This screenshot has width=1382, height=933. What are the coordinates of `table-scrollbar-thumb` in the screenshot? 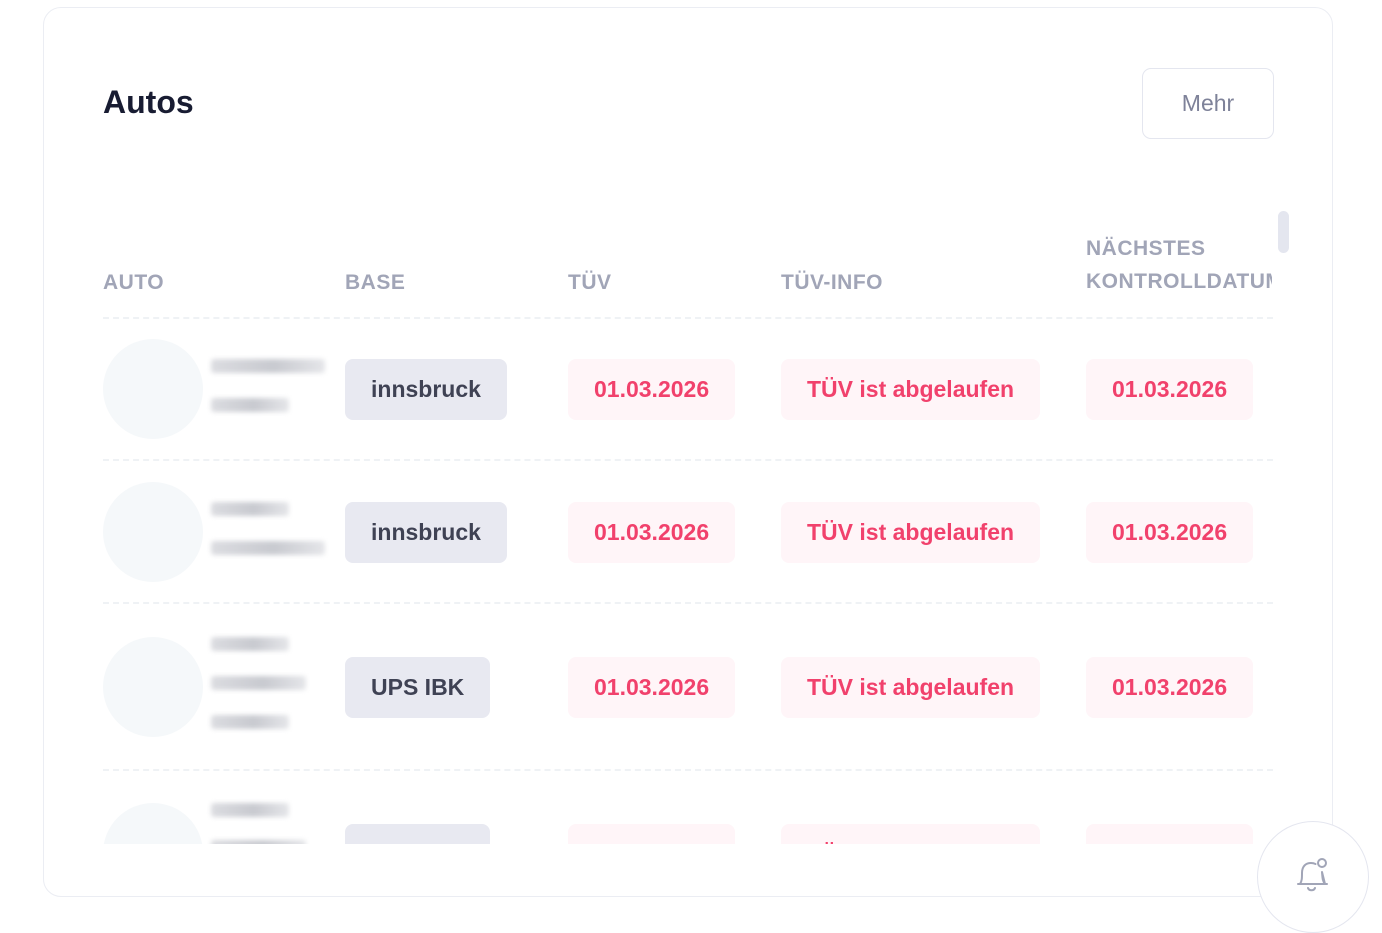 It's located at (1283, 232).